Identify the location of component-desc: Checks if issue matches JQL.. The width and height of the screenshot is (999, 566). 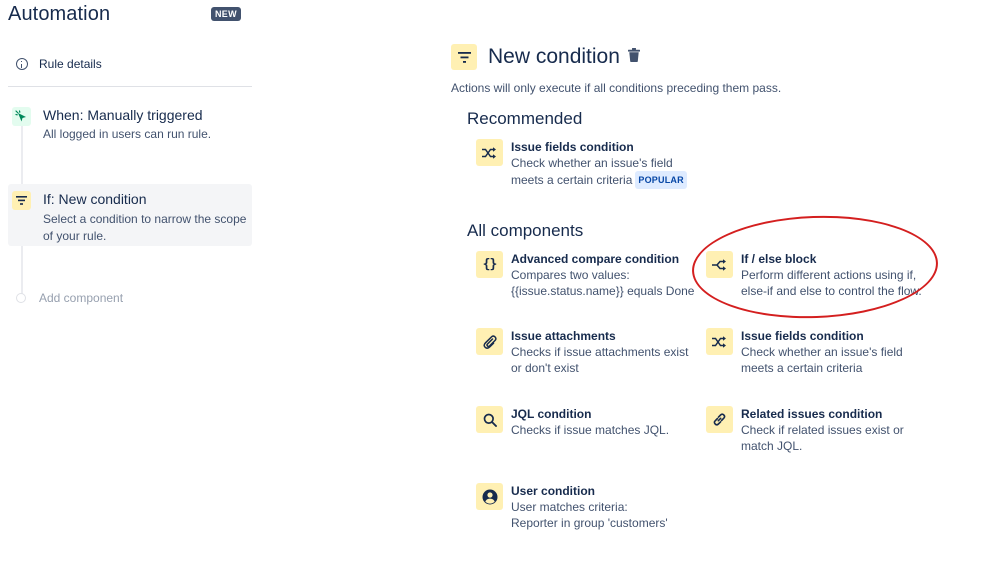
(590, 430).